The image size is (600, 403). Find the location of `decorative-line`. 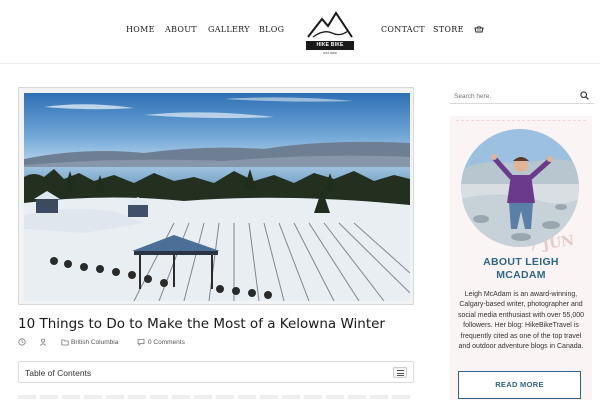

decorative-line is located at coordinates (521, 124).